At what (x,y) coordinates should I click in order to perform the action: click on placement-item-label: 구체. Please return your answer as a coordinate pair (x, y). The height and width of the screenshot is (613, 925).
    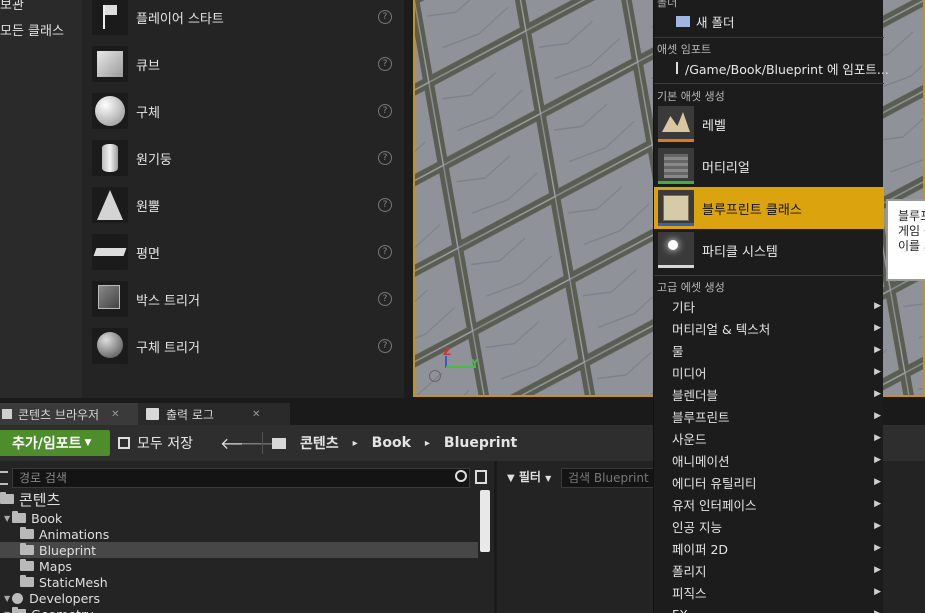
    Looking at the image, I should click on (148, 113).